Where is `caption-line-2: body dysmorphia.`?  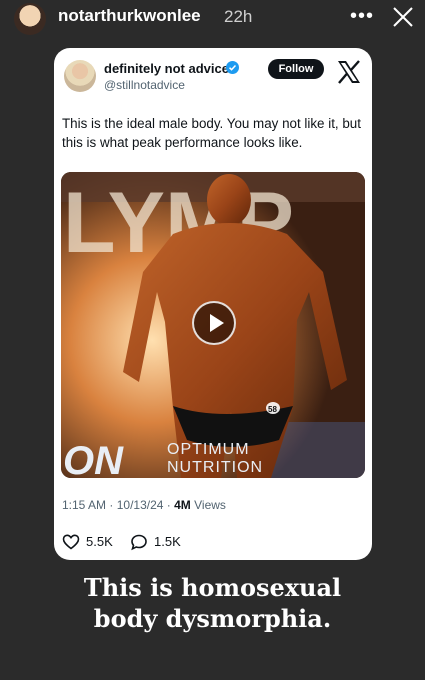 caption-line-2: body dysmorphia. is located at coordinates (212, 618).